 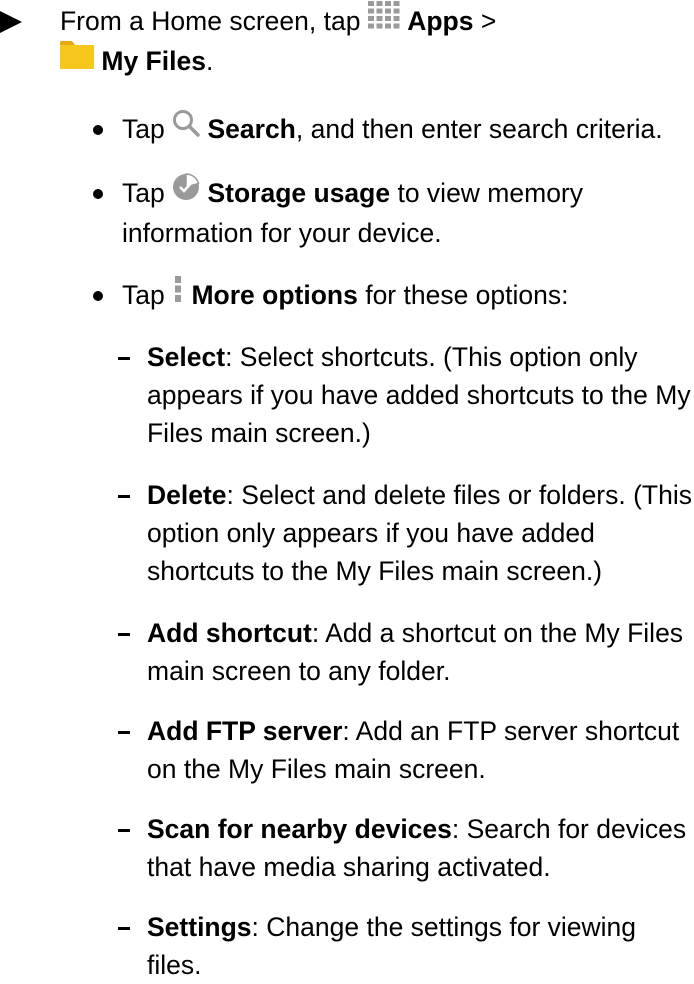 What do you see at coordinates (274, 295) in the screenshot?
I see `more-options-label: More options` at bounding box center [274, 295].